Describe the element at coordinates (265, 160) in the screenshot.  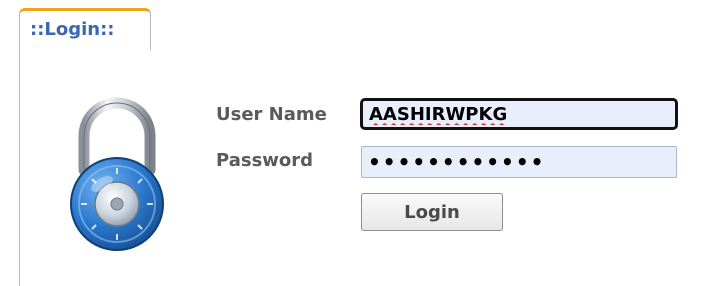
I see `password-label: Password` at that location.